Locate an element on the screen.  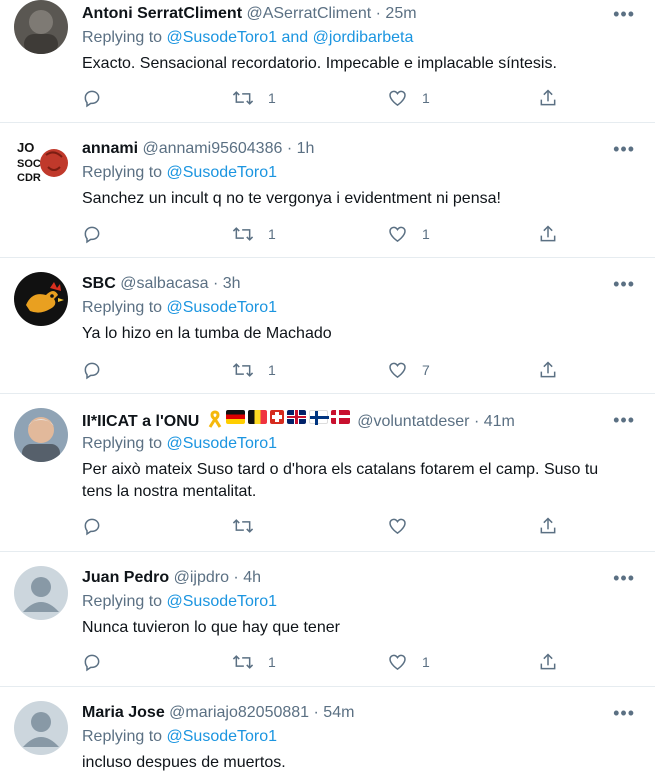
avatar: JO SOC CDR is located at coordinates (41, 164).